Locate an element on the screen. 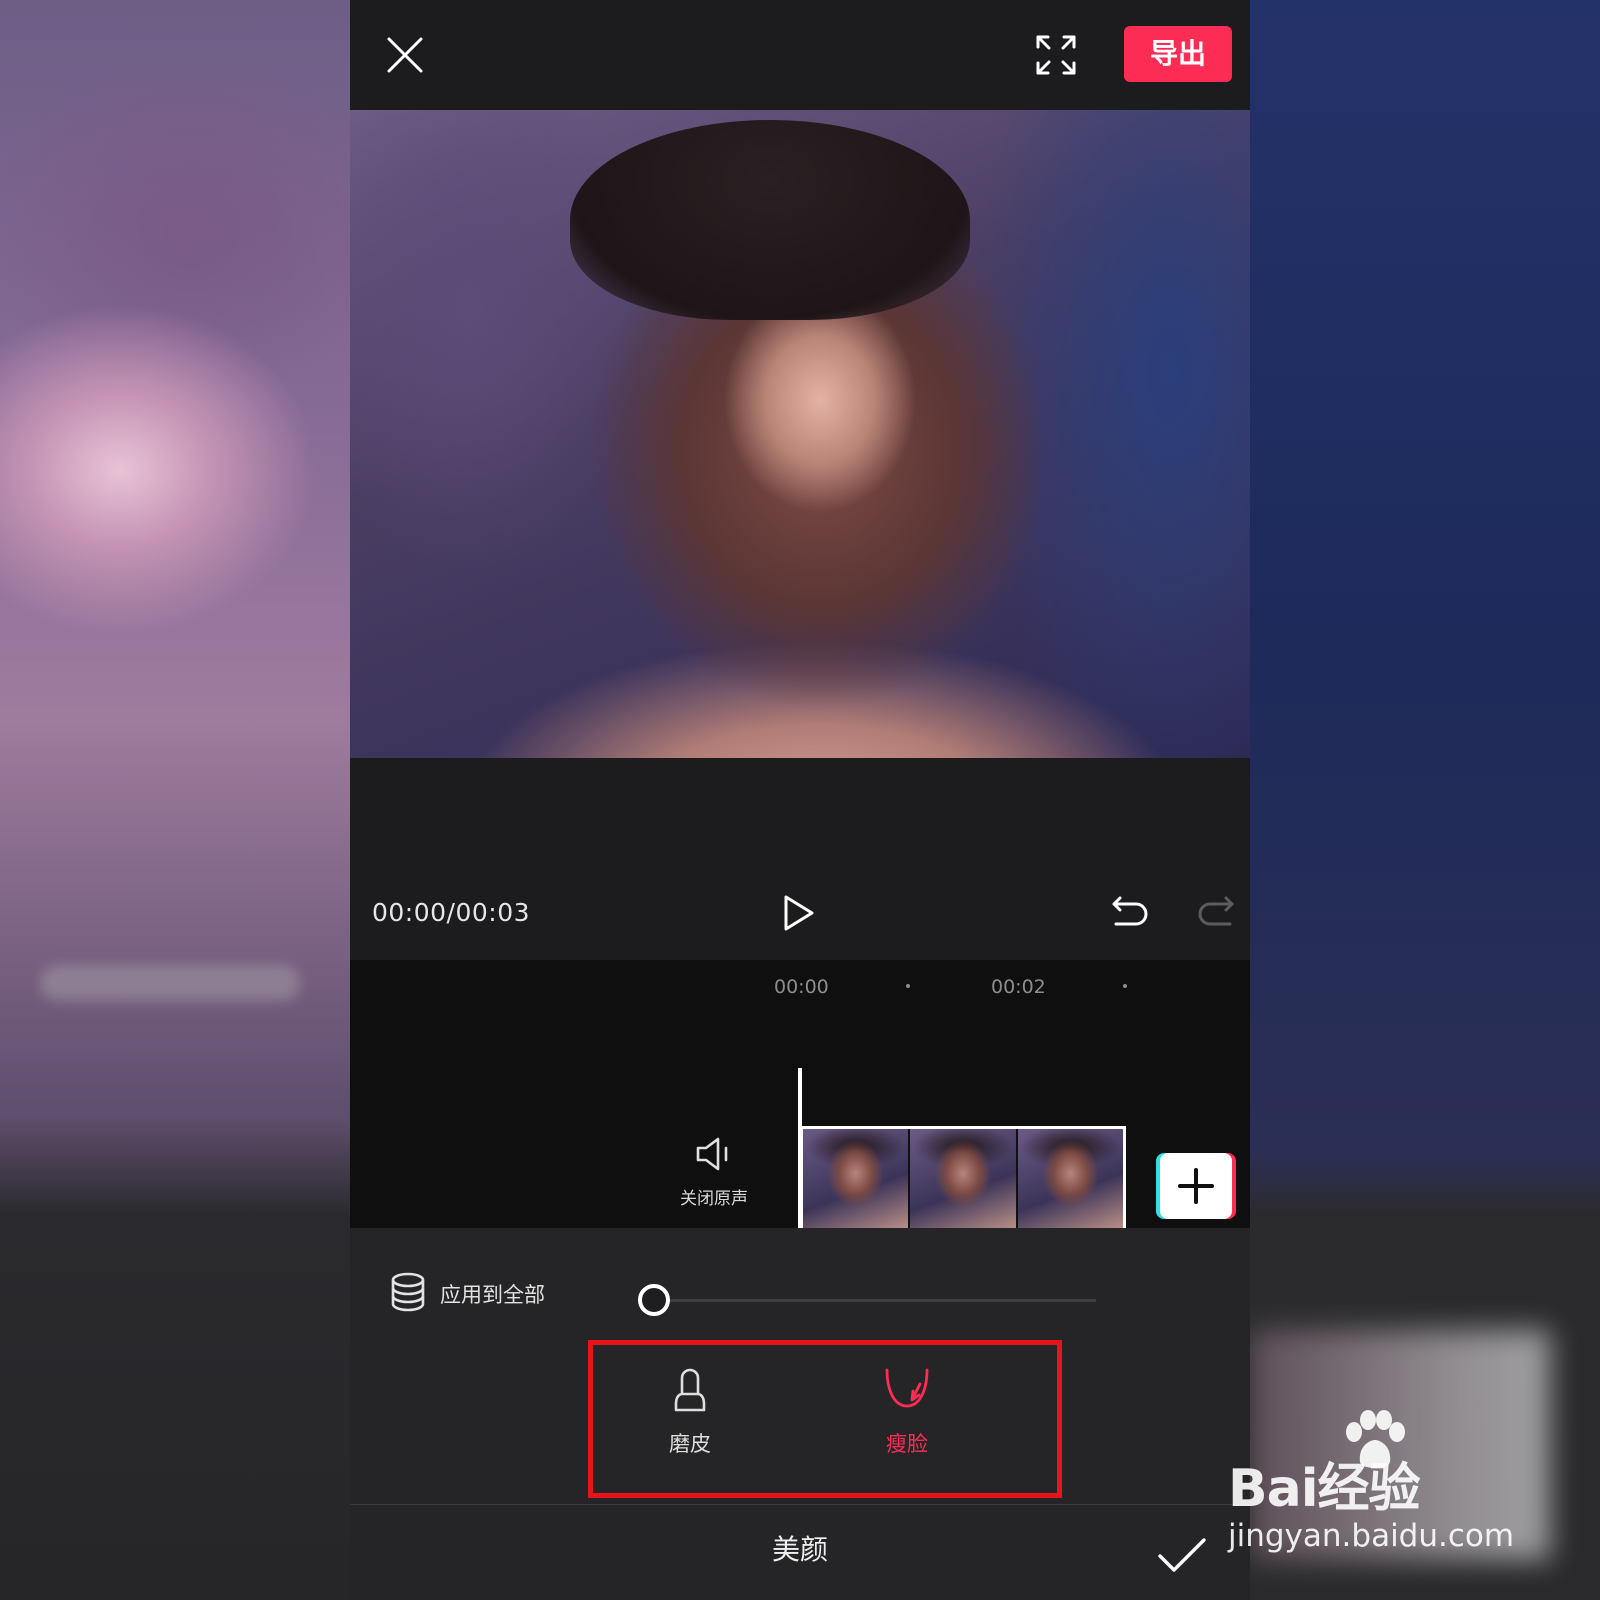 Image resolution: width=1600 pixels, height=1600 pixels. close-button is located at coordinates (405, 55).